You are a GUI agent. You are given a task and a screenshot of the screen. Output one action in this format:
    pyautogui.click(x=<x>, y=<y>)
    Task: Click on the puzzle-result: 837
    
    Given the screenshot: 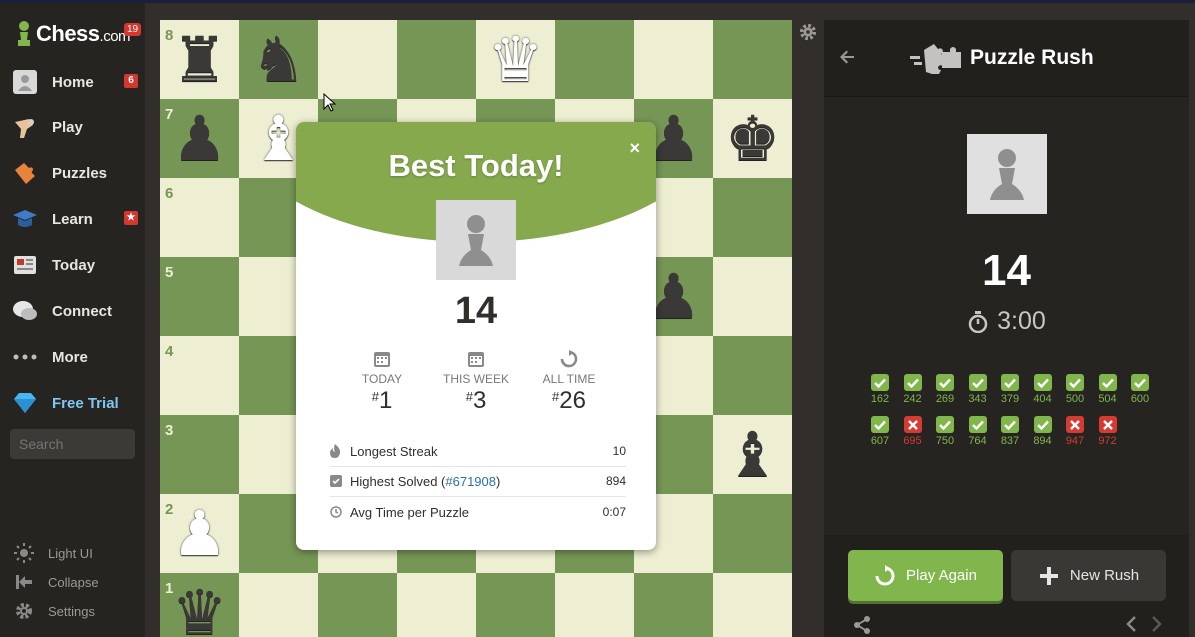 What is the action you would take?
    pyautogui.click(x=1010, y=431)
    